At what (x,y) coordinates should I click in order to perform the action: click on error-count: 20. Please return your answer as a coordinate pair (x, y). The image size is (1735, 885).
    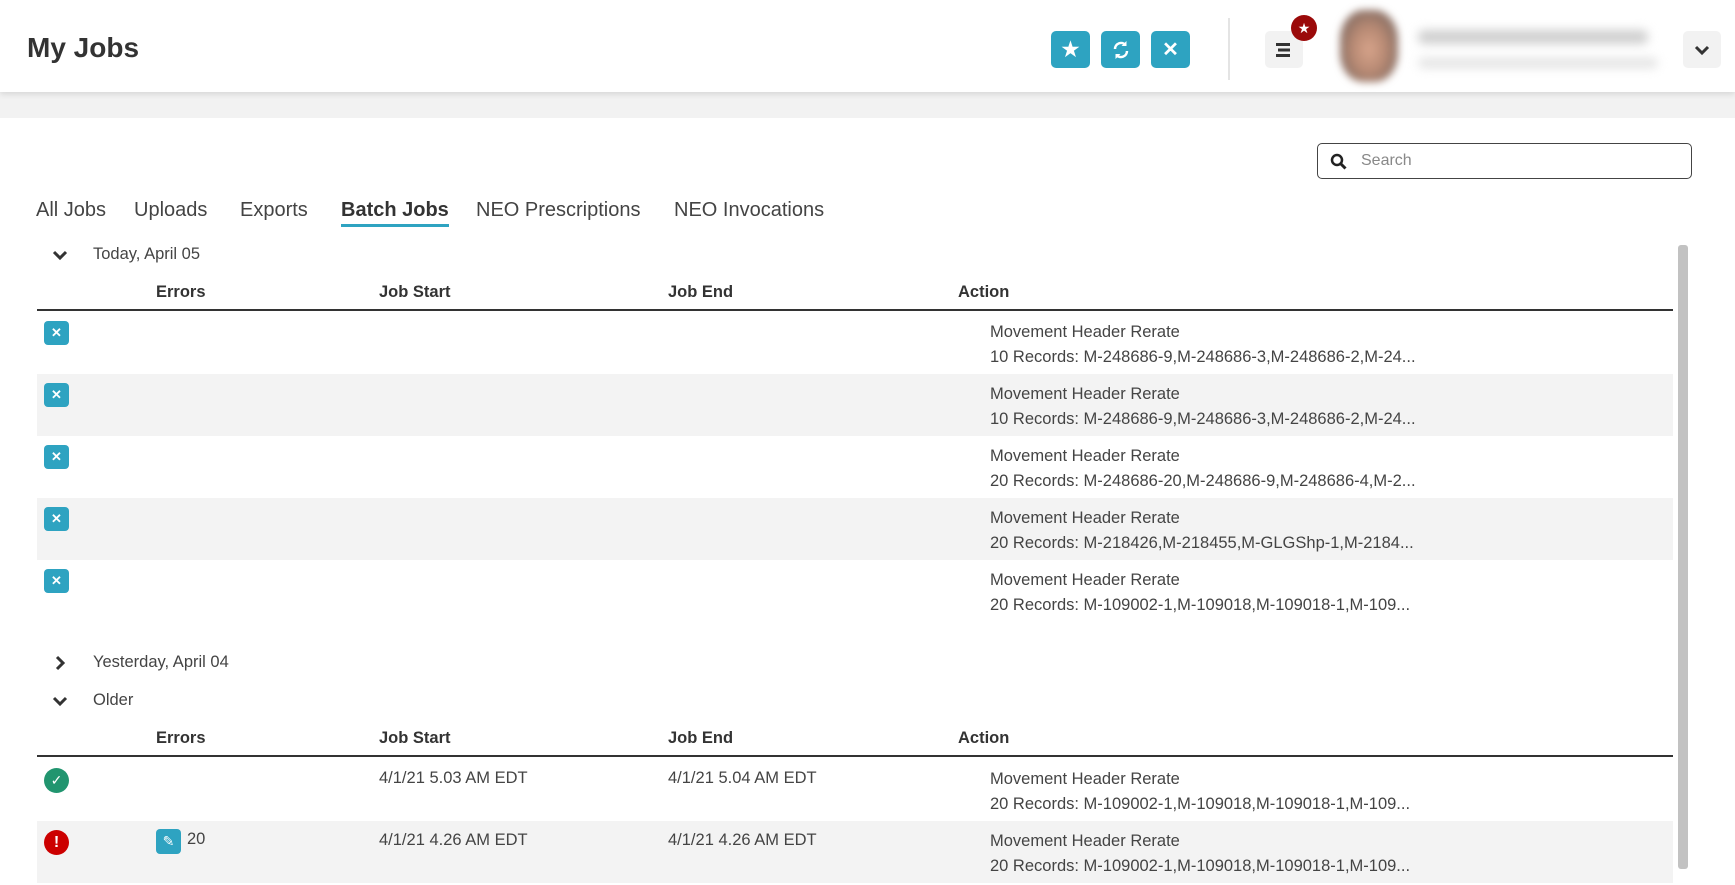
    Looking at the image, I should click on (196, 839).